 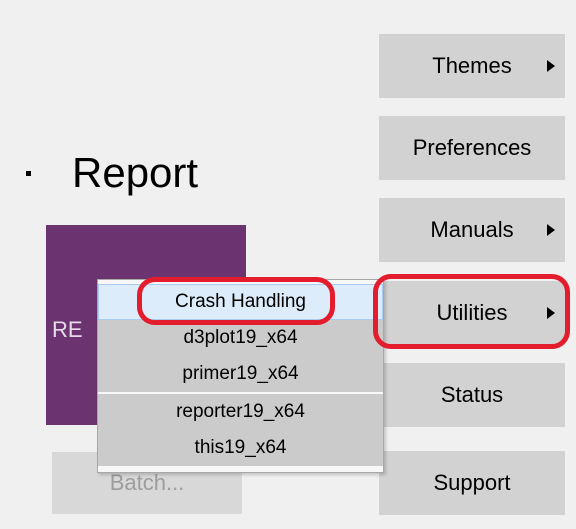 I want to click on support-button: Support, so click(x=472, y=483).